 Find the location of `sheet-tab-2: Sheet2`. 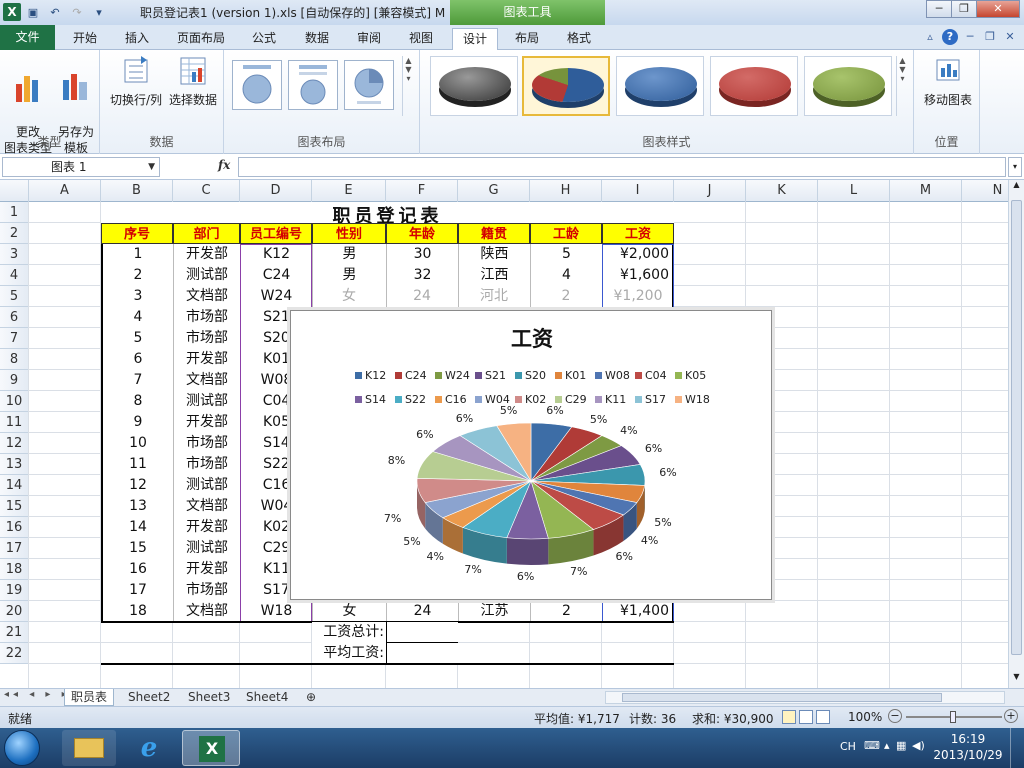

sheet-tab-2: Sheet2 is located at coordinates (149, 697).